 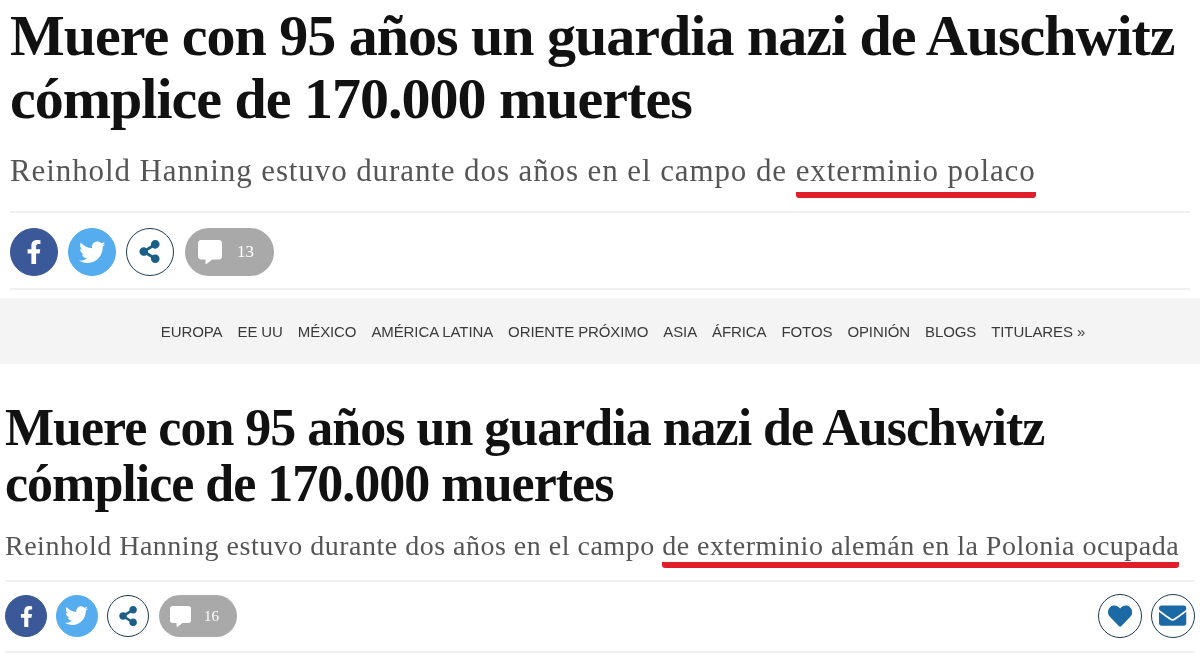 What do you see at coordinates (523, 175) in the screenshot?
I see `subtitle: Reinhold Hanning estuvo durante dos años en el campo de exterminio polaco` at bounding box center [523, 175].